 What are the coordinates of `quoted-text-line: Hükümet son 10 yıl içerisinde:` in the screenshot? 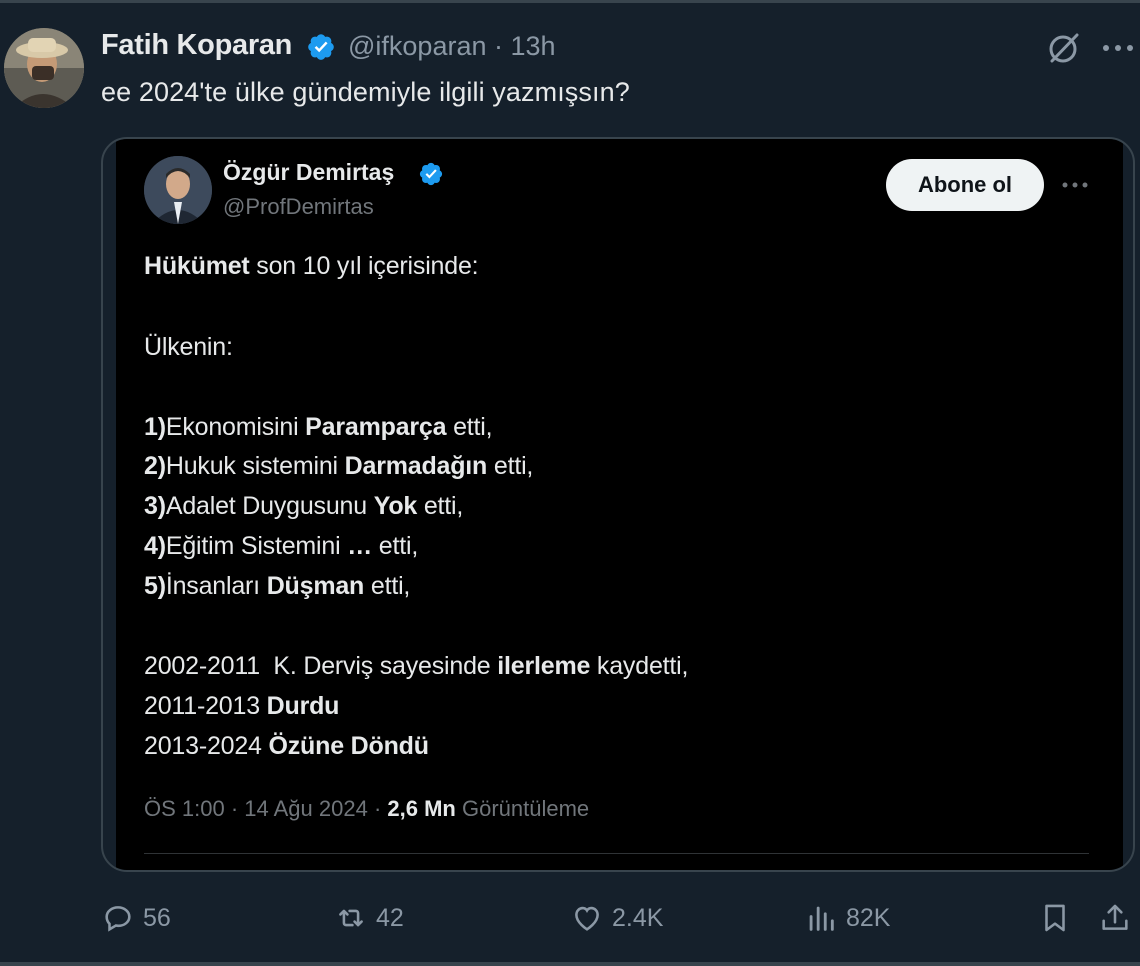 It's located at (311, 266).